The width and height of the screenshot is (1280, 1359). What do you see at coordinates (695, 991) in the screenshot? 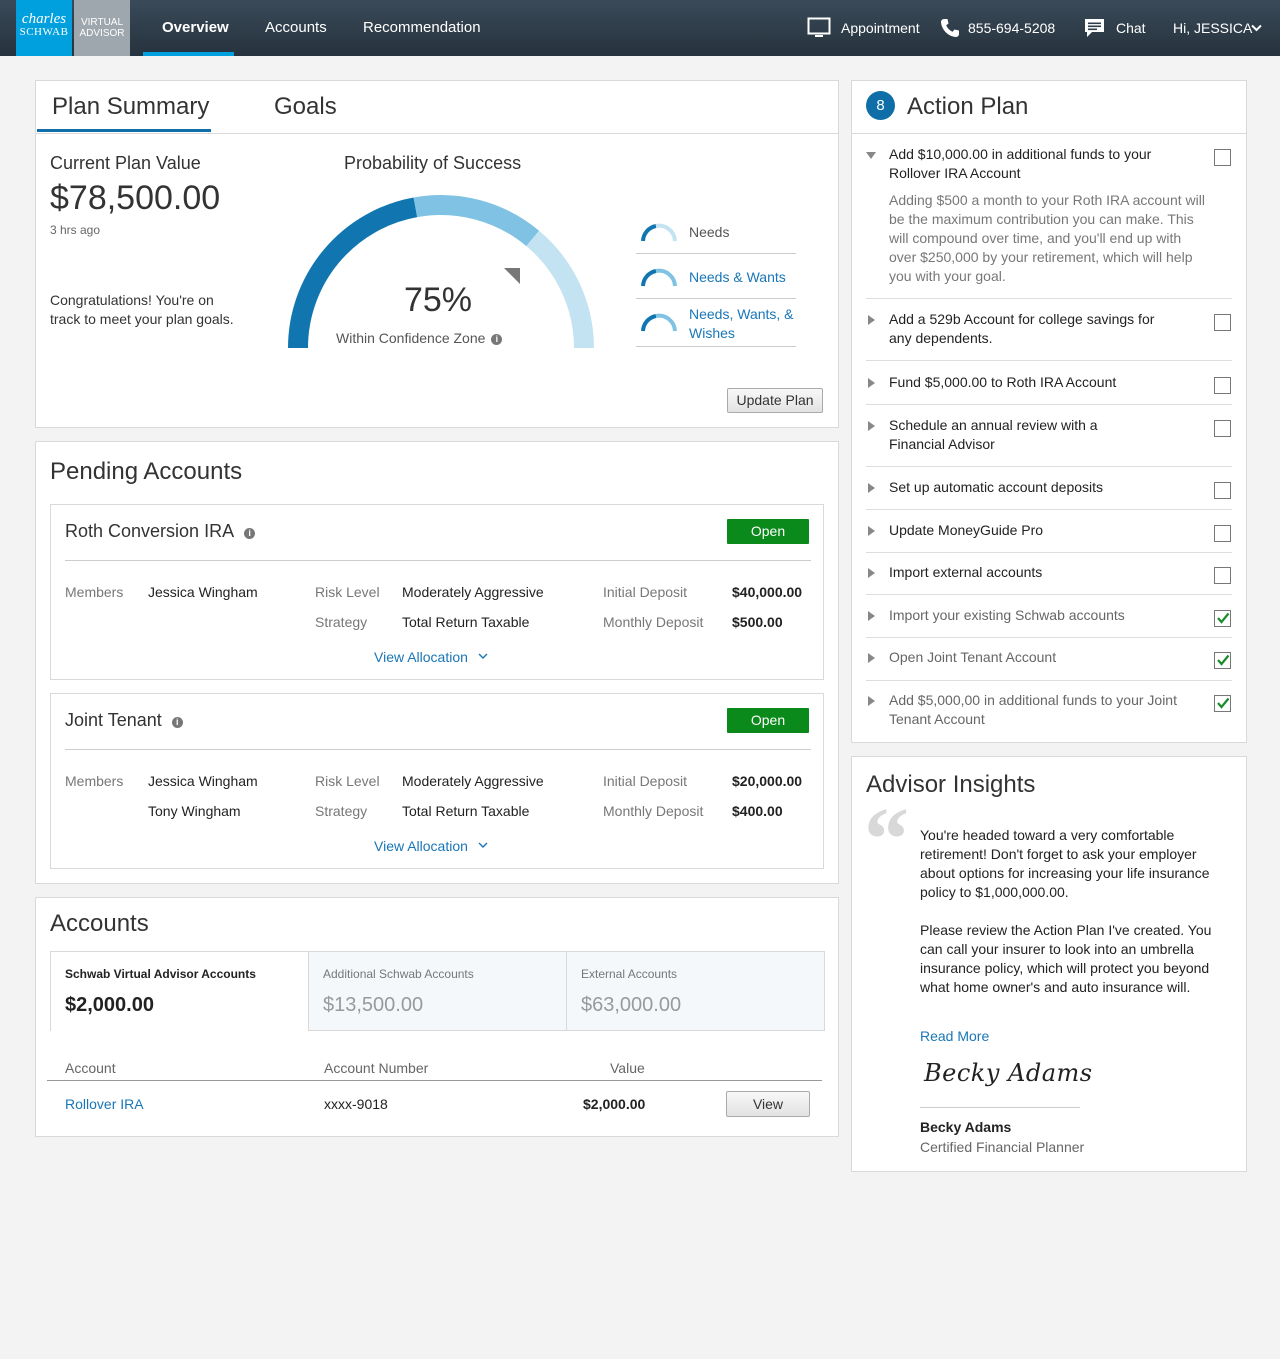
I see `tab-external-accounts: External Accounts $63,000.00` at bounding box center [695, 991].